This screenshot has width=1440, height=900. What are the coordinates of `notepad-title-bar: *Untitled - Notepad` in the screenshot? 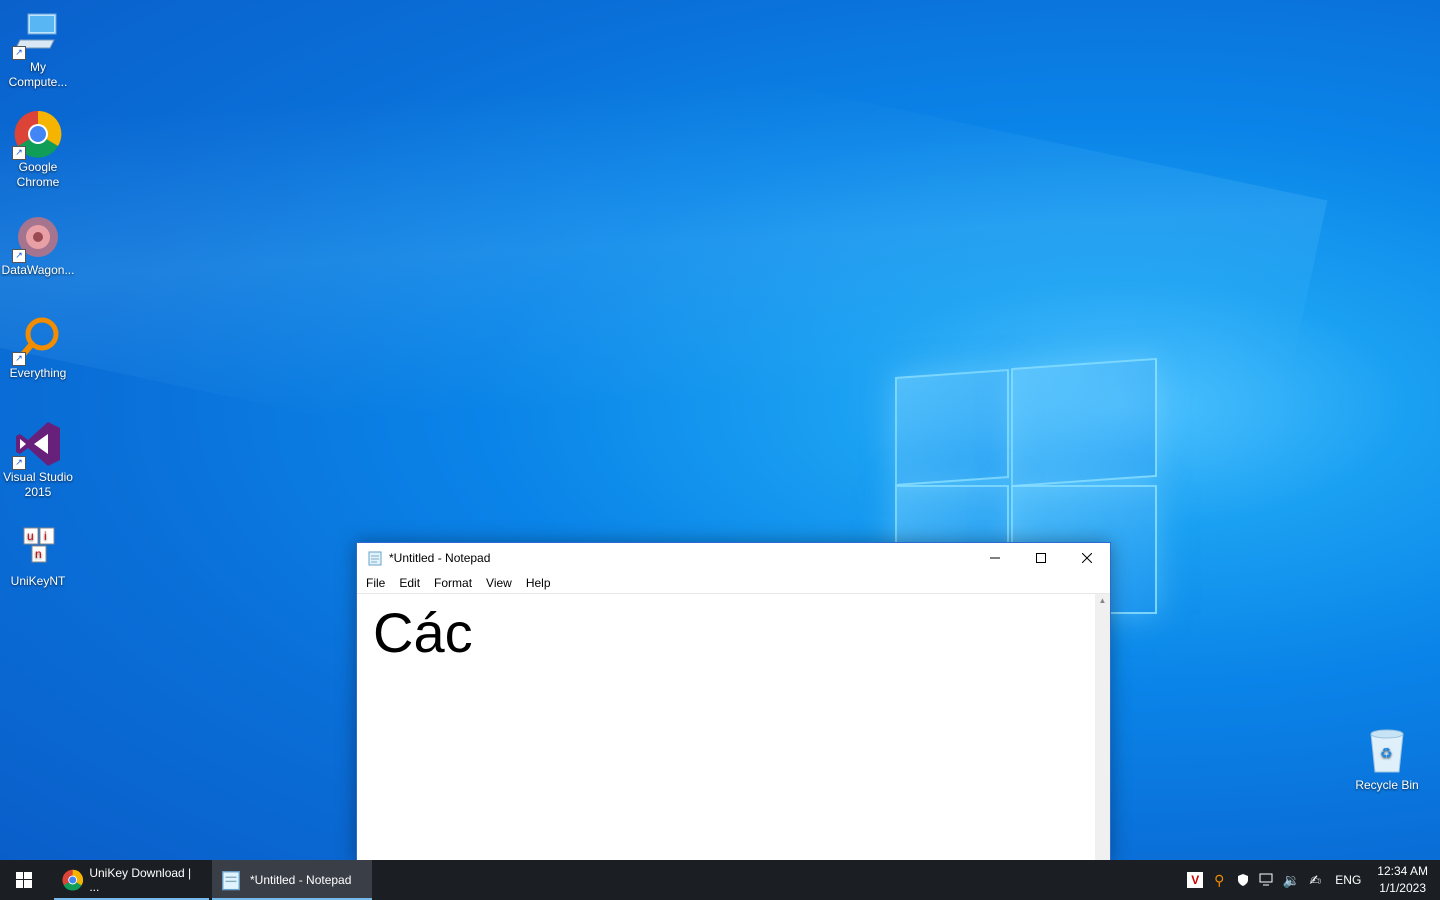 It's located at (733, 558).